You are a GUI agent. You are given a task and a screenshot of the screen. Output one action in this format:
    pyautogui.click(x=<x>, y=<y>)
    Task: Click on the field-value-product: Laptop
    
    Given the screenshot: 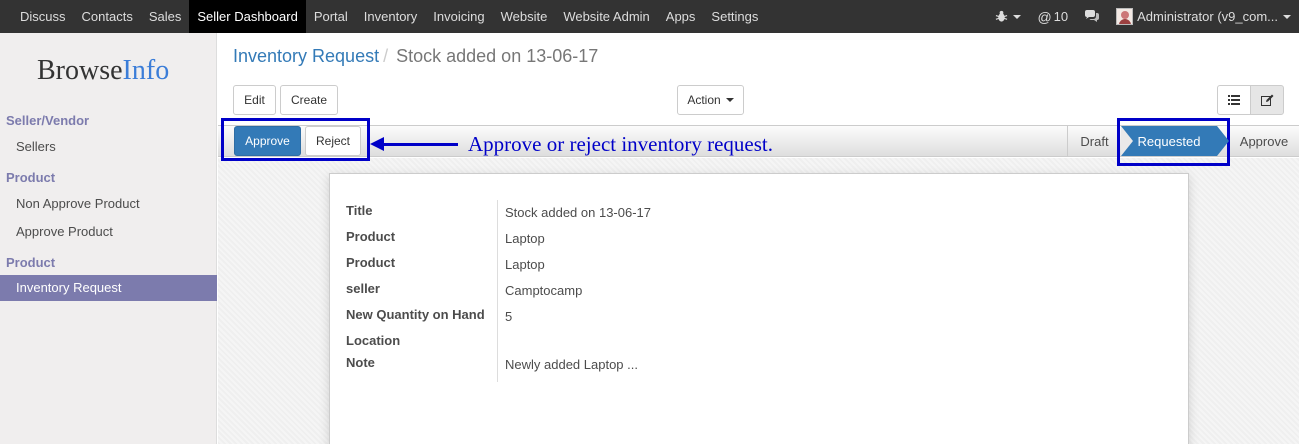 What is the action you would take?
    pyautogui.click(x=525, y=238)
    